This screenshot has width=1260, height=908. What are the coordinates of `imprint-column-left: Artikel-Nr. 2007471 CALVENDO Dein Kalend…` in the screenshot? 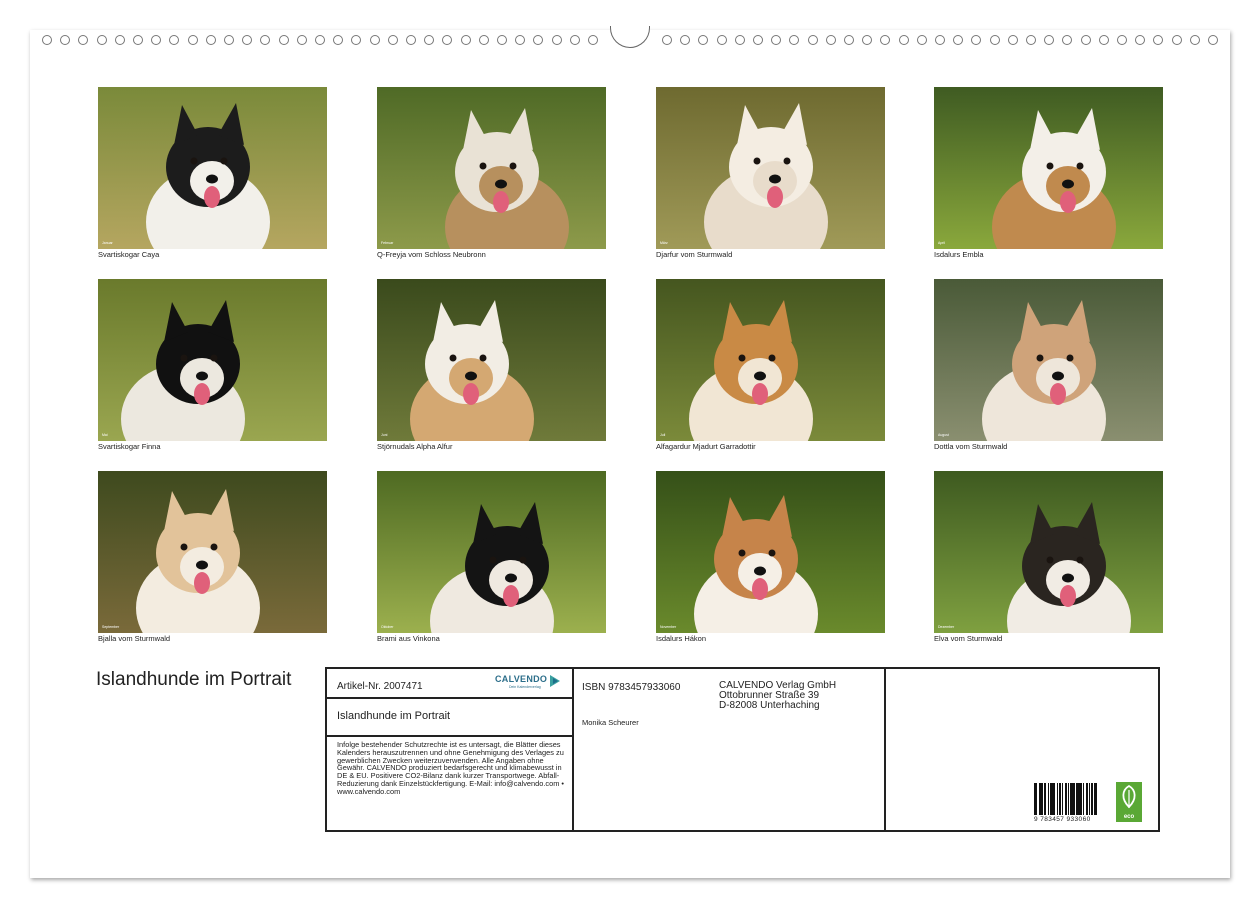 It's located at (450, 749).